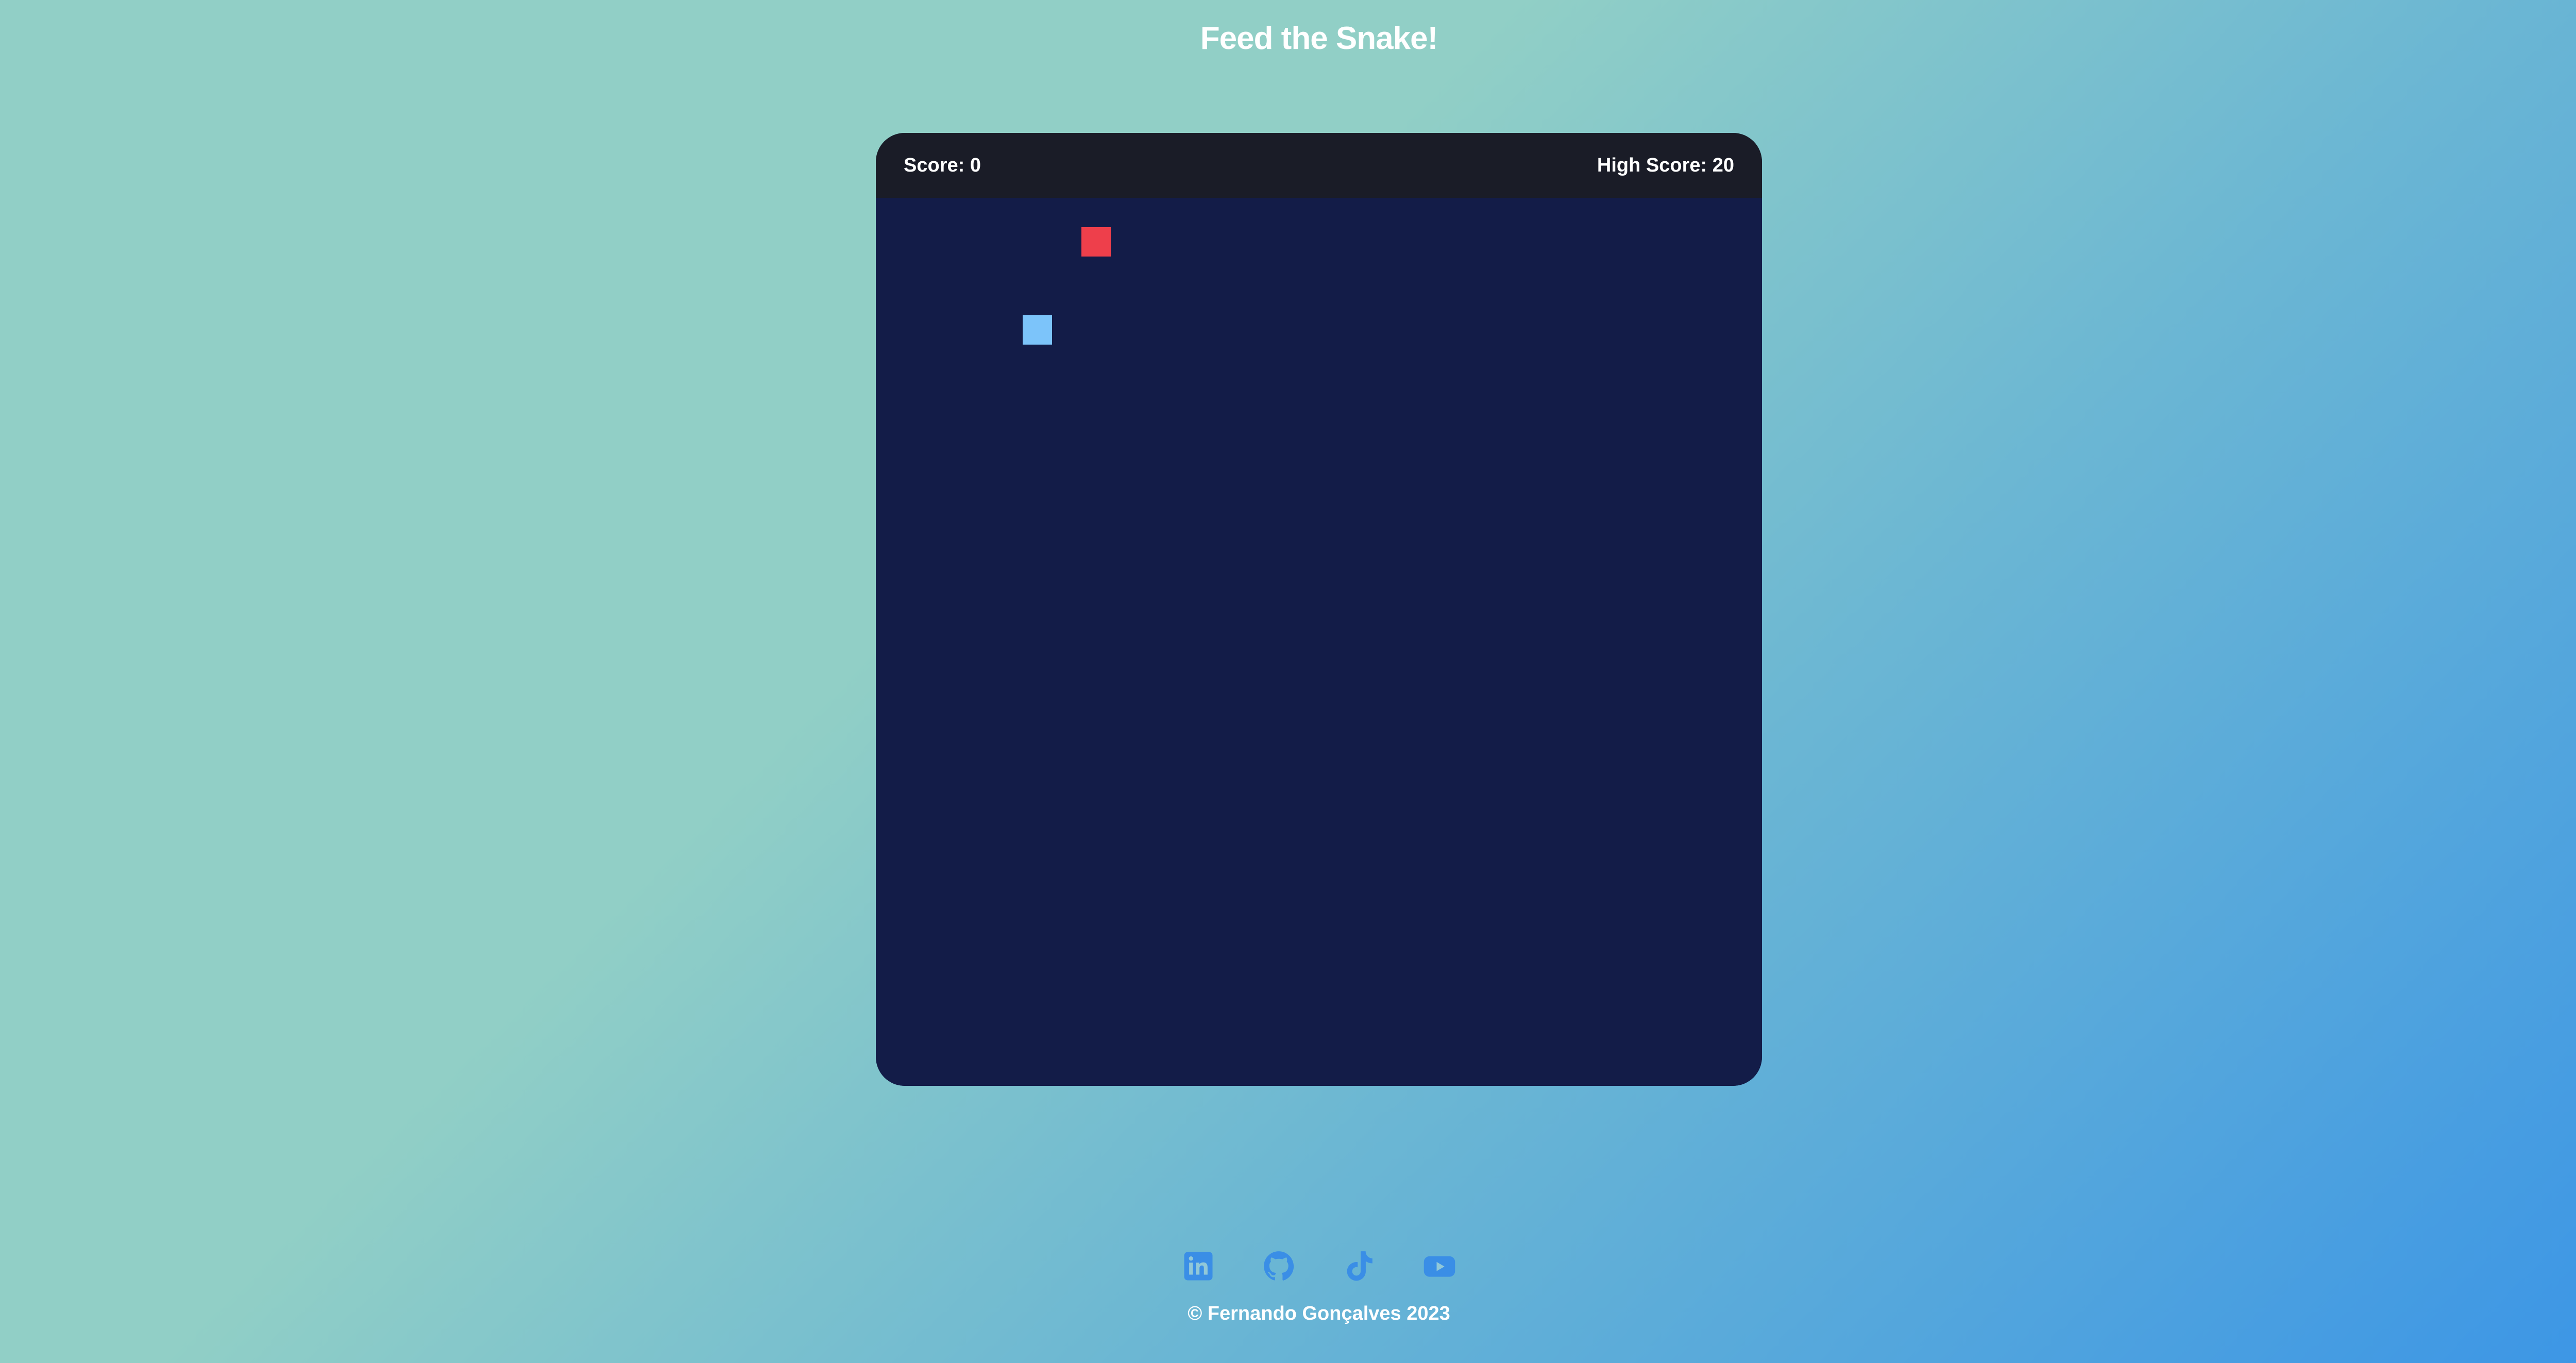 This screenshot has width=2576, height=1363. I want to click on github-icon, so click(1279, 1266).